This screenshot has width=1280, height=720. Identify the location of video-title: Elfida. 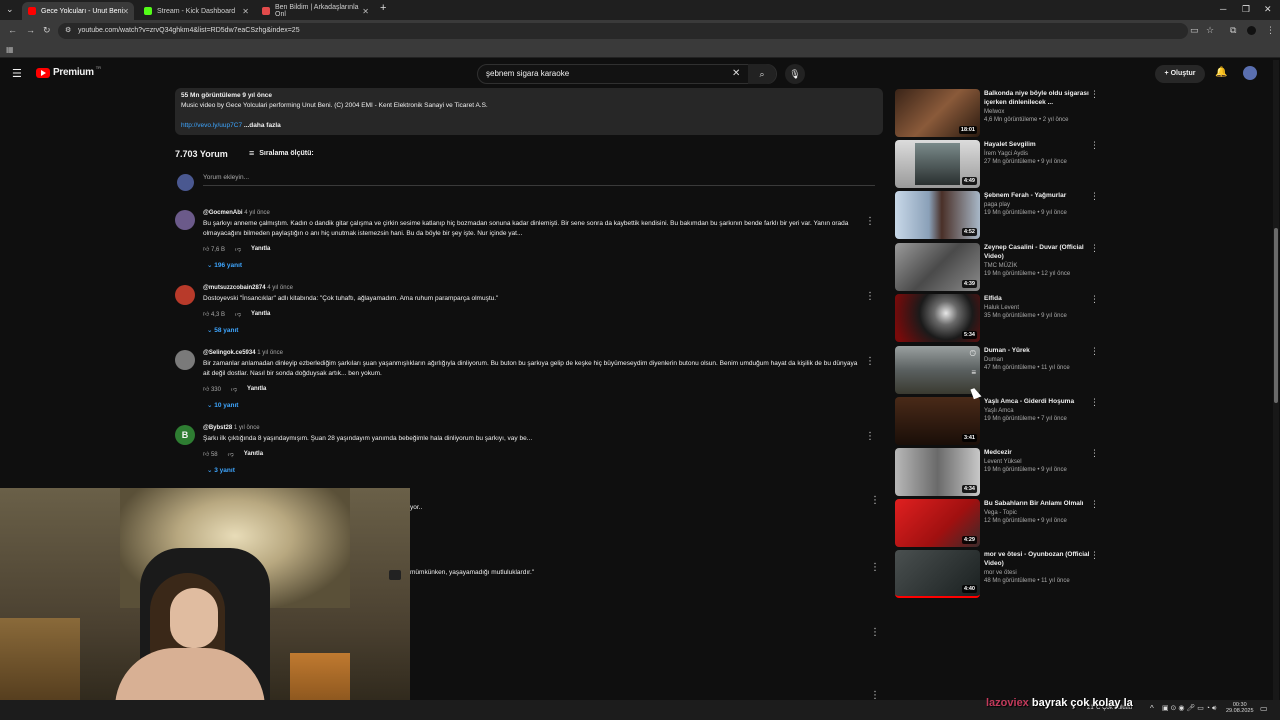
(1040, 298).